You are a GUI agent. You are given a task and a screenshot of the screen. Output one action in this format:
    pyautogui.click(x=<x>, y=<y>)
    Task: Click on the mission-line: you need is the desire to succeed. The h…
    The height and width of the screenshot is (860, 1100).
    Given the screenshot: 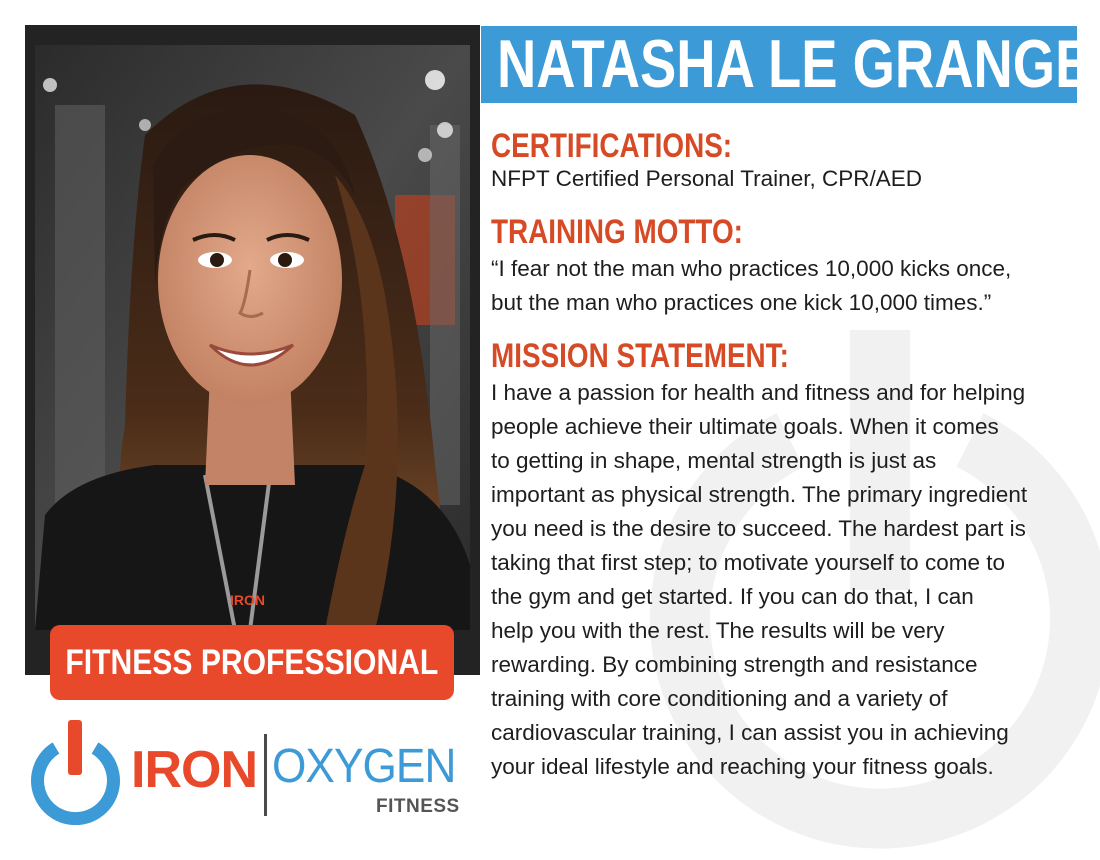 What is the action you would take?
    pyautogui.click(x=758, y=528)
    